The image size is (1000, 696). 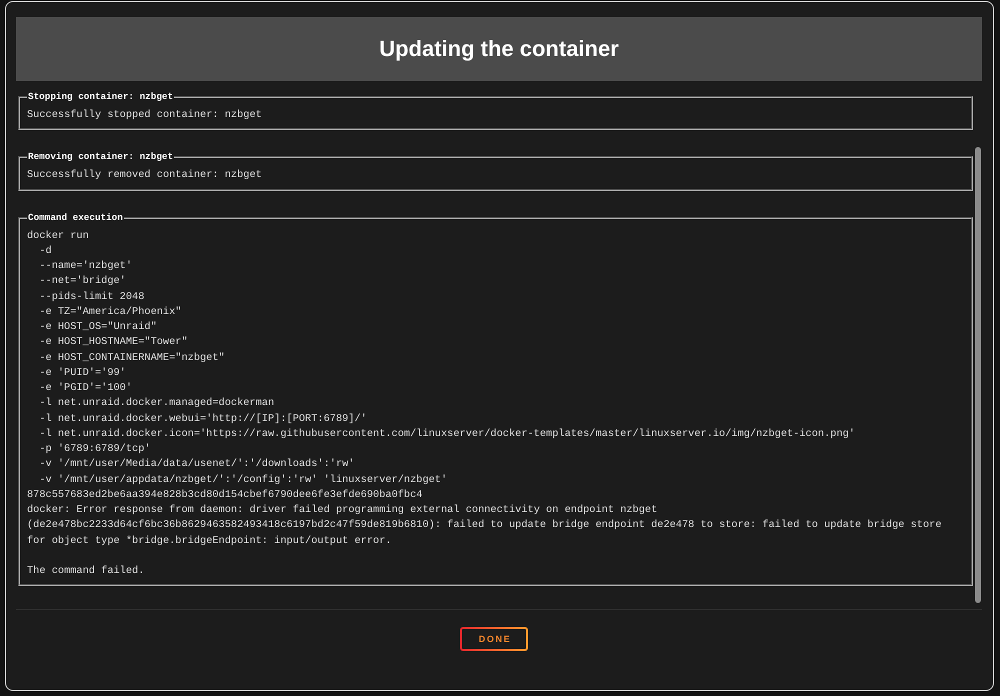 What do you see at coordinates (446, 434) in the screenshot?
I see `command-argument: -l net.unraid.docker.icon='https://raw.githubusercontent.com/linuxserver/docker-templates/master/linuxserver.io/img/nzbget-icon.png'` at bounding box center [446, 434].